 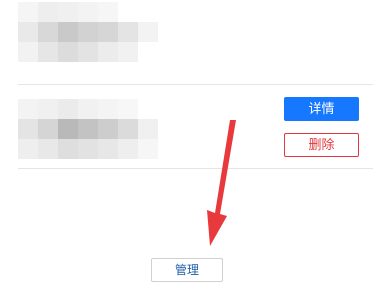 What do you see at coordinates (187, 270) in the screenshot?
I see `manage-button: 管理` at bounding box center [187, 270].